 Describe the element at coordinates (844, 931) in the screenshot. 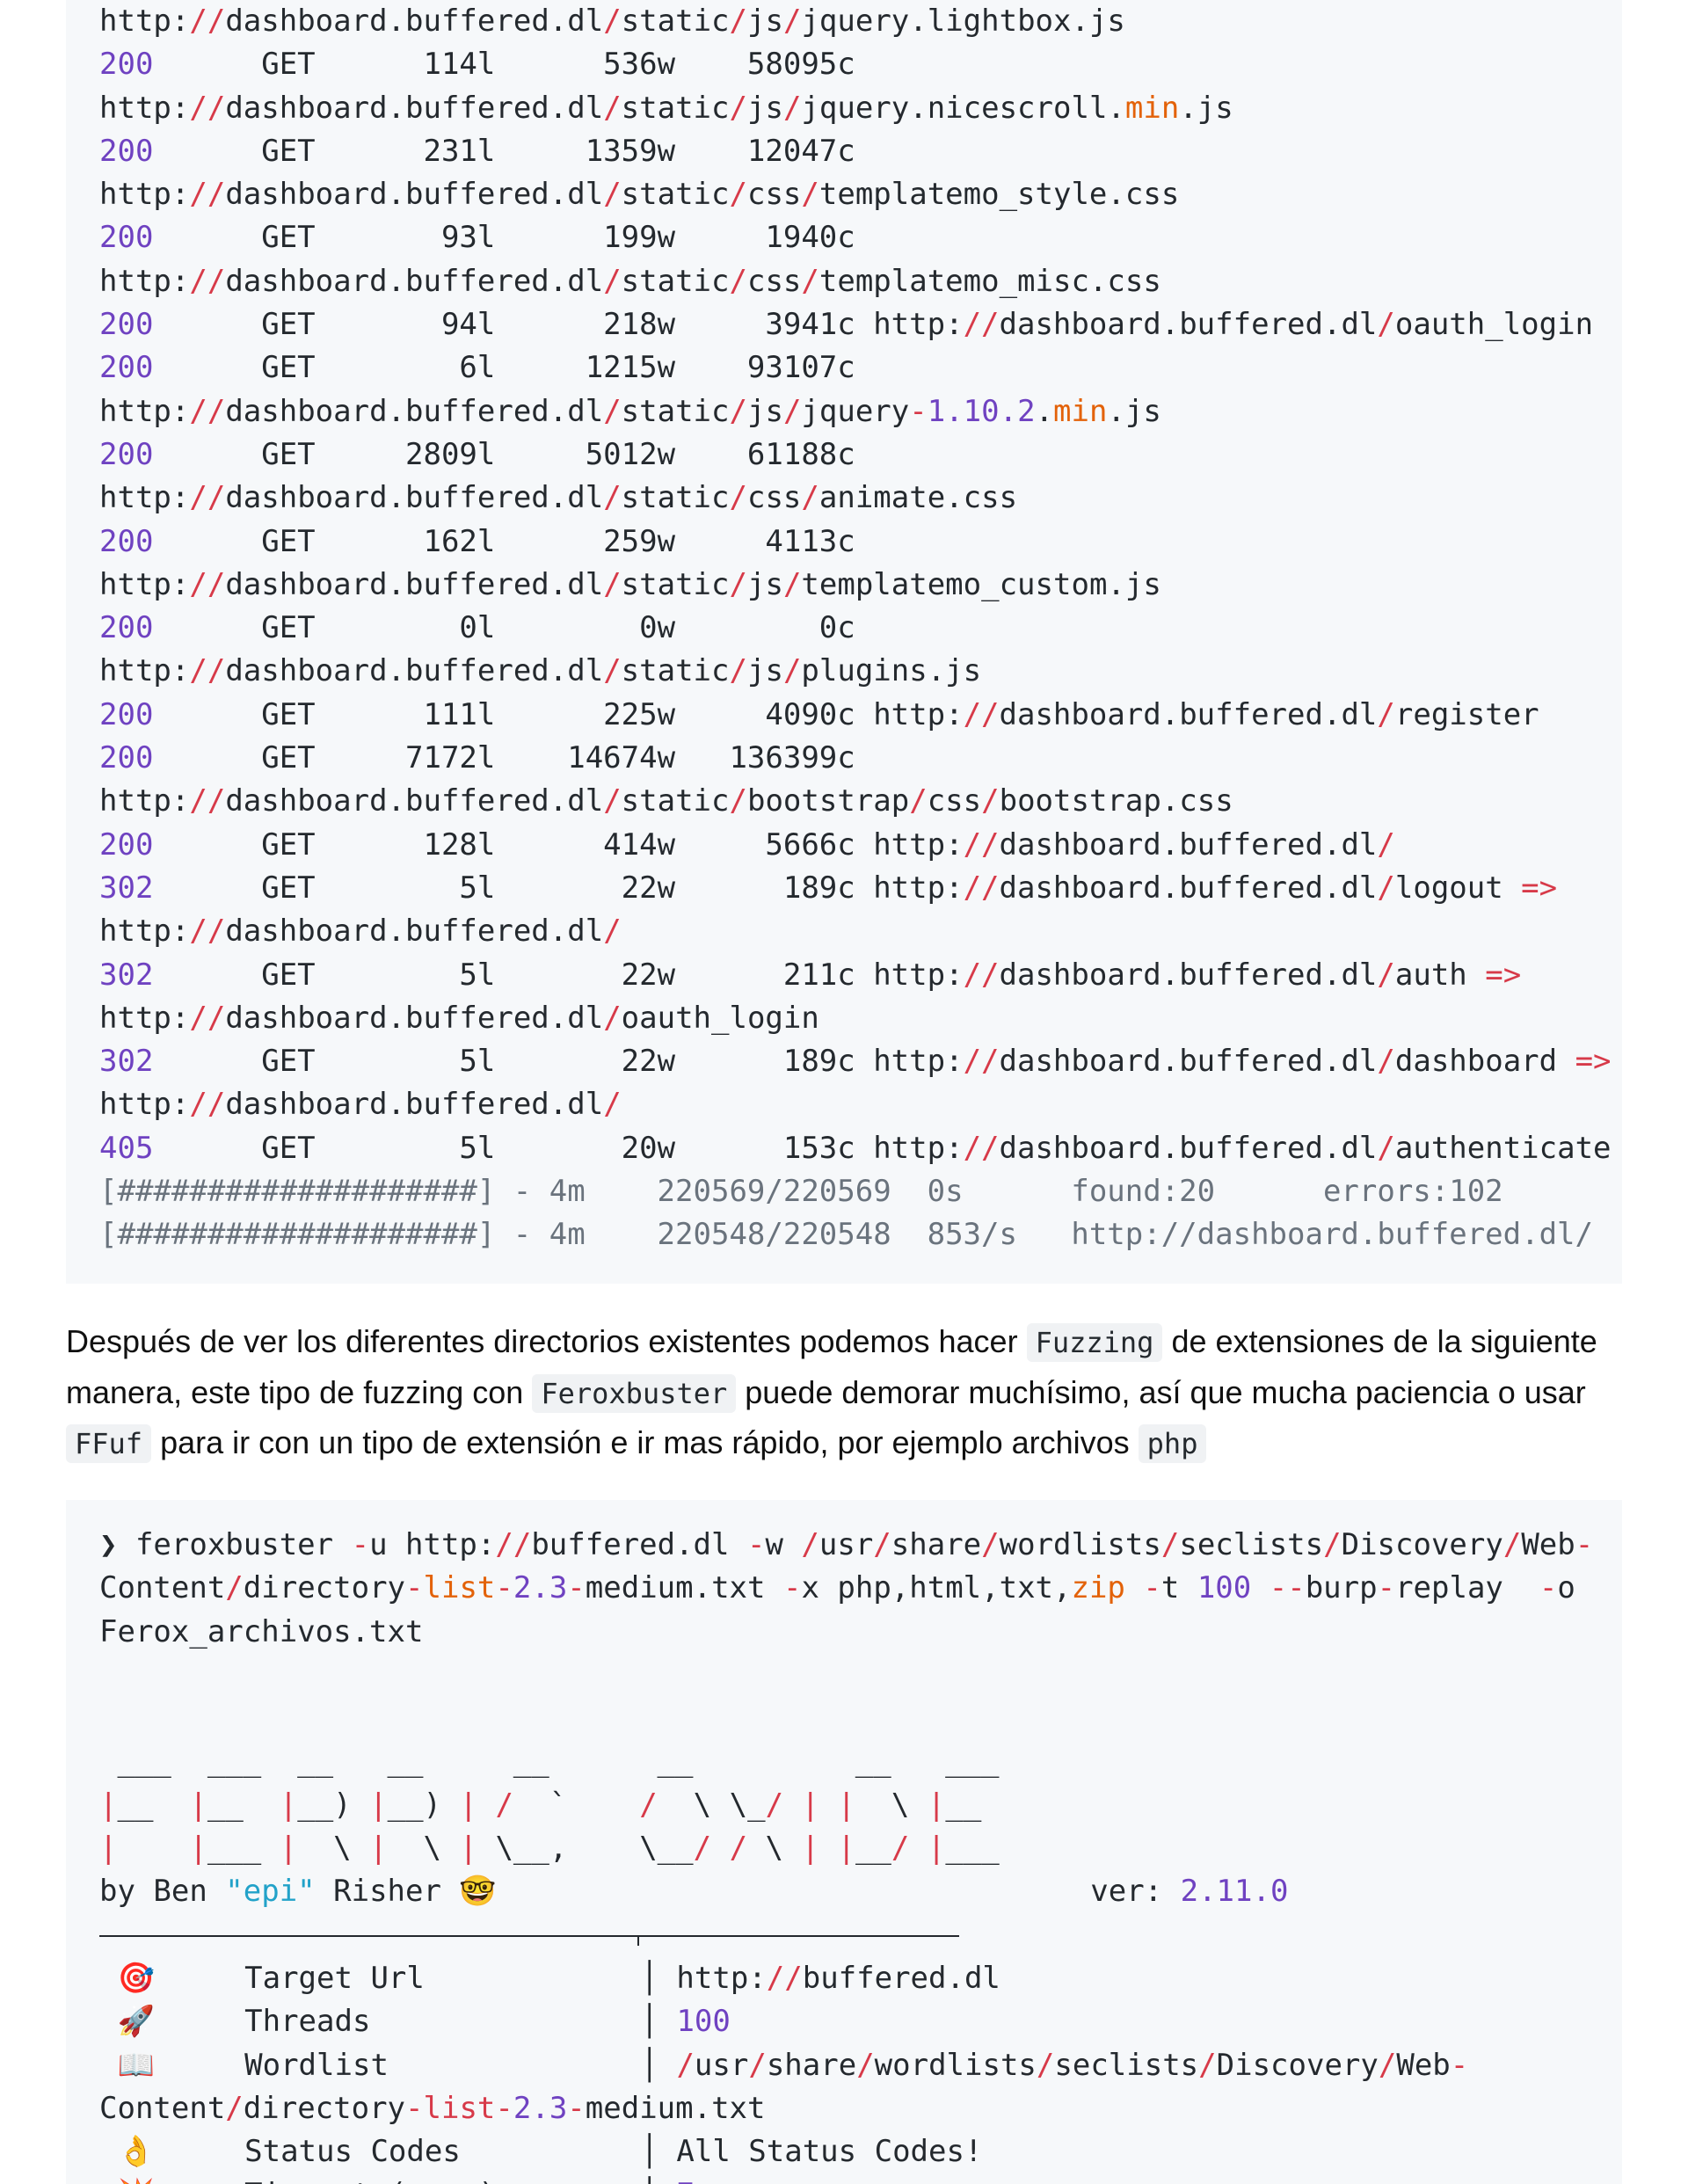

I see `code-line: http://dashboard.buffered.dl/` at that location.